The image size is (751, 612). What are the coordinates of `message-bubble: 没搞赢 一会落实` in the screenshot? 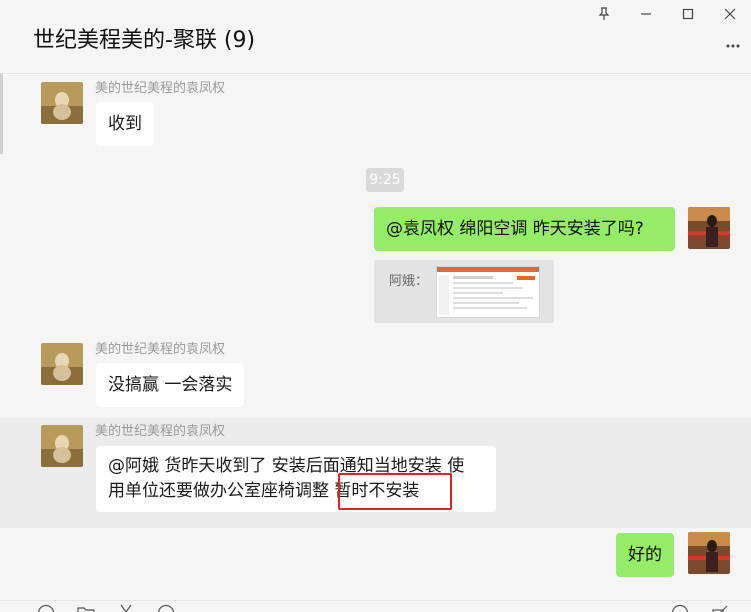 It's located at (170, 385).